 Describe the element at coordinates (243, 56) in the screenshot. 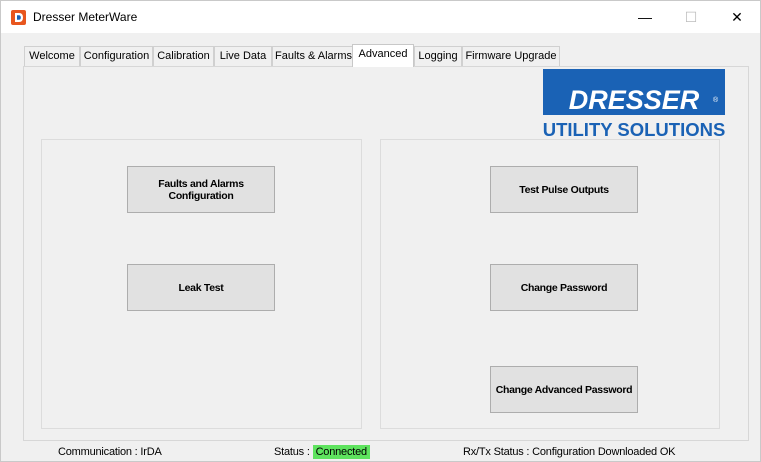

I see `tab-live-data: Live Data` at that location.